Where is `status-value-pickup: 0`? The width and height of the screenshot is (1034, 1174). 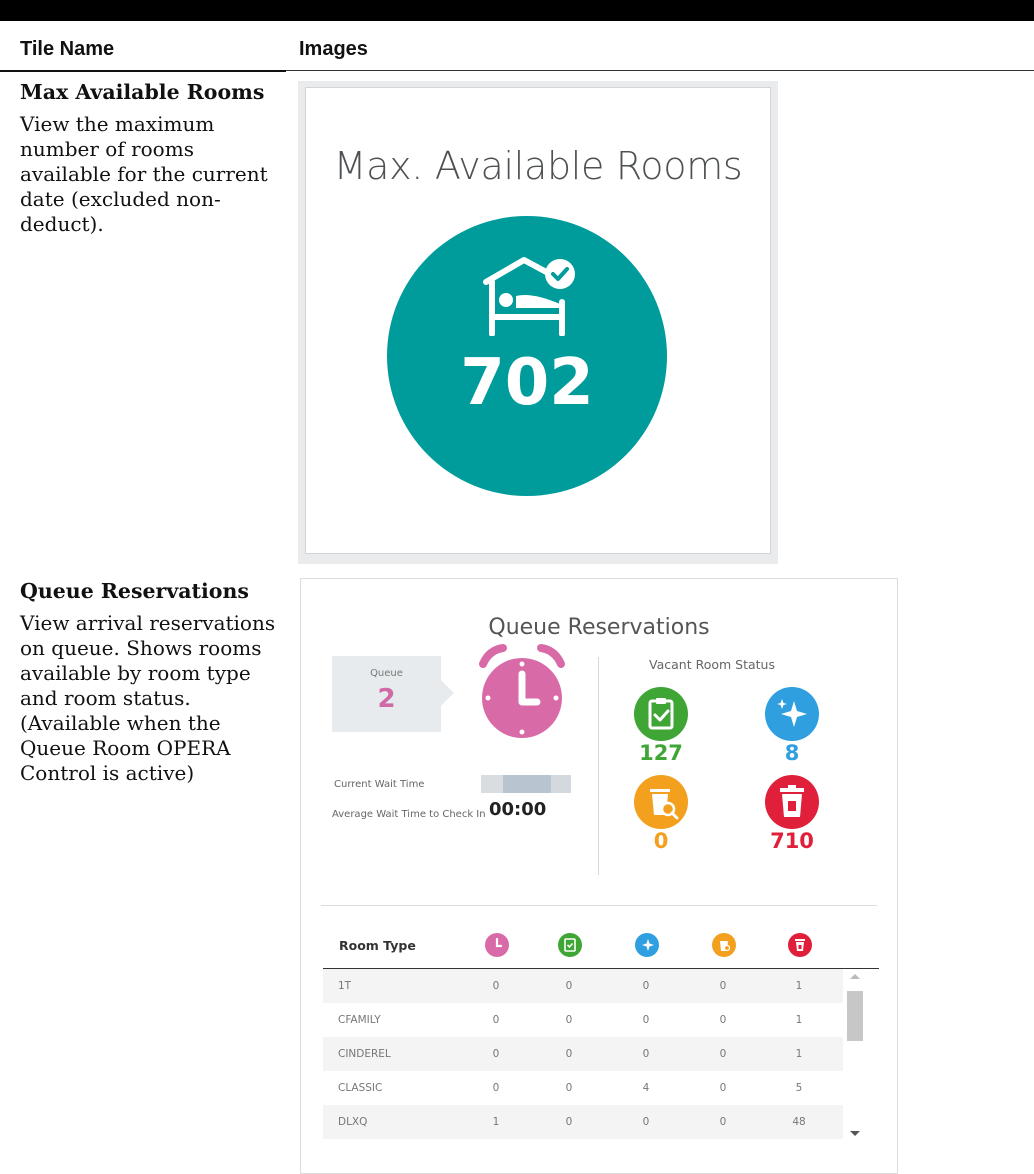
status-value-pickup: 0 is located at coordinates (661, 841).